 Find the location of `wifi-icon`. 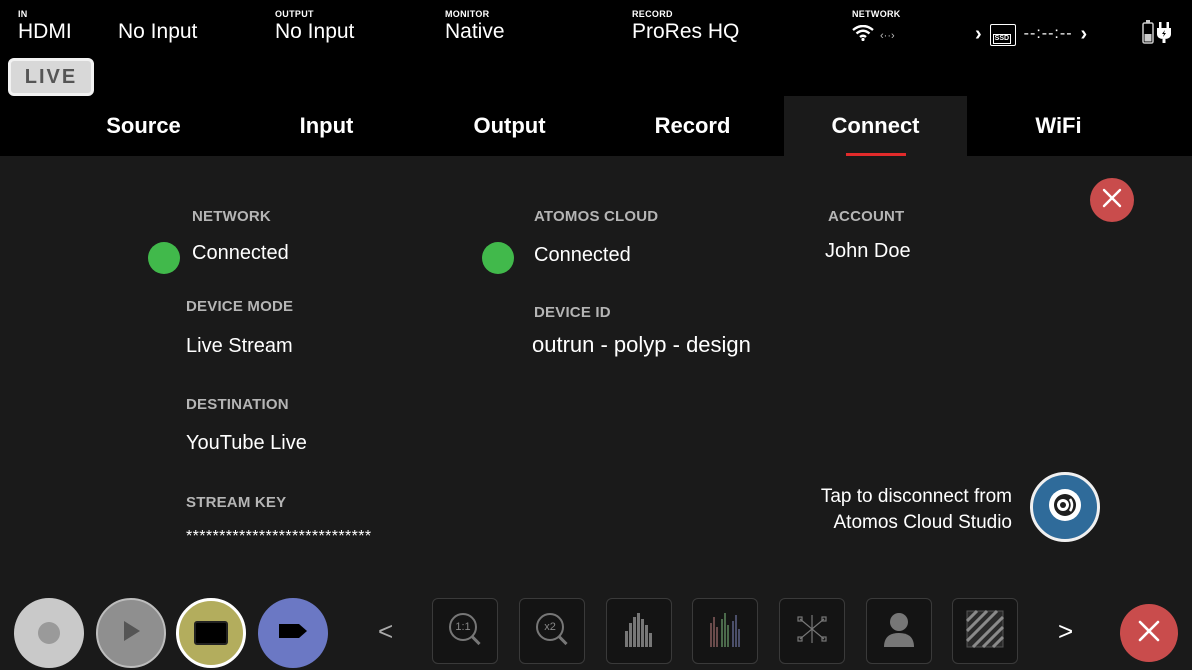

wifi-icon is located at coordinates (863, 35).